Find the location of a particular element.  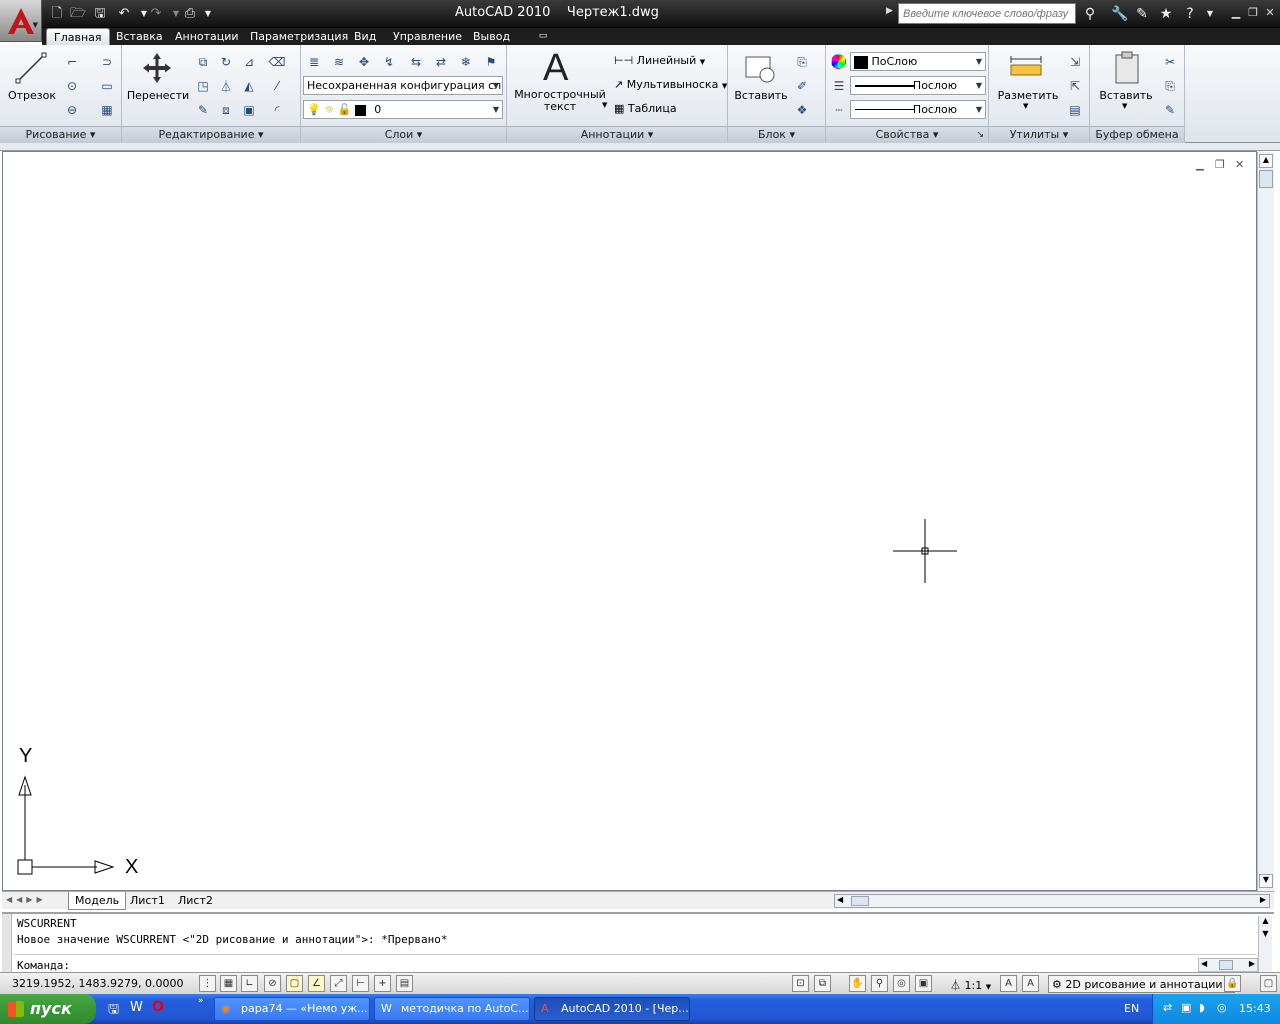

lineweight-toggle-icon: + is located at coordinates (382, 983).